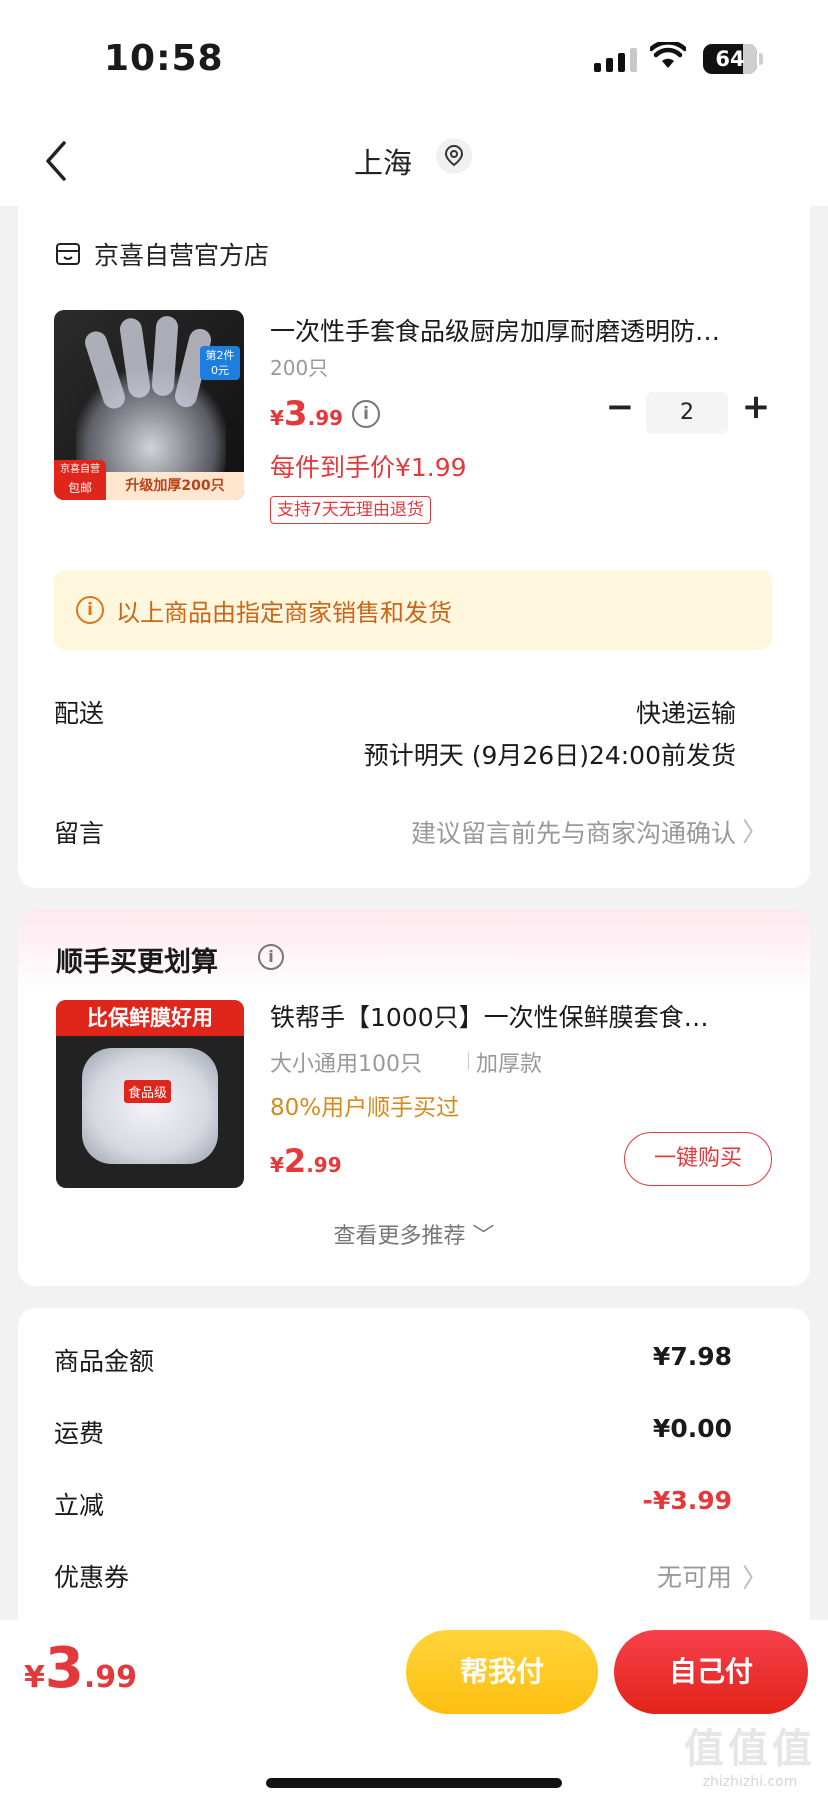 This screenshot has height=1796, width=828. What do you see at coordinates (414, 55) in the screenshot?
I see `status-bar: 10:58 64` at bounding box center [414, 55].